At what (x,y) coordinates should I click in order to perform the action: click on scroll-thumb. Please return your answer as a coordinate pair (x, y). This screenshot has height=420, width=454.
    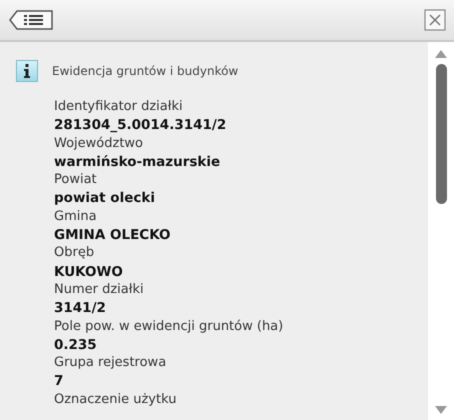
    Looking at the image, I should click on (441, 134).